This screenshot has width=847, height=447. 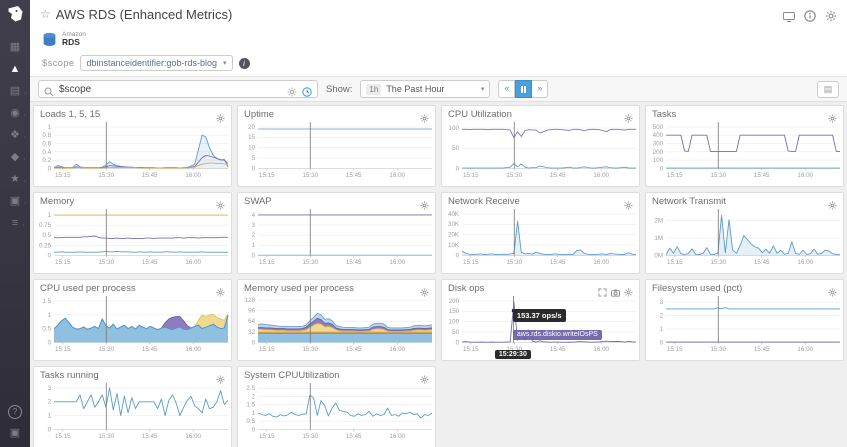 I want to click on sidebar-item-monitors-icon: ◉ ›, so click(x=18, y=114).